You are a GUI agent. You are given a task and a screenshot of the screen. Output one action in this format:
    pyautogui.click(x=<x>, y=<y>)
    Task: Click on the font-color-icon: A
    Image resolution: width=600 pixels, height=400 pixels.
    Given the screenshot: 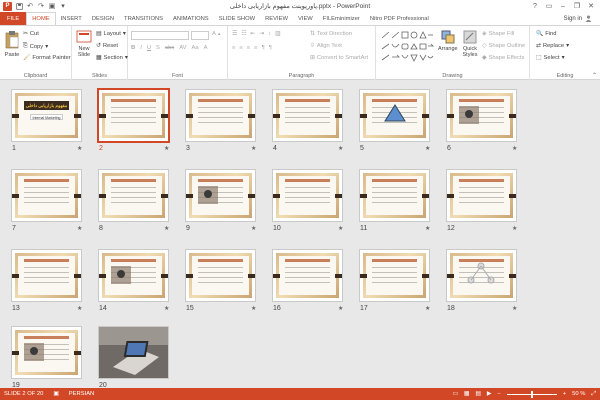 What is the action you would take?
    pyautogui.click(x=206, y=48)
    